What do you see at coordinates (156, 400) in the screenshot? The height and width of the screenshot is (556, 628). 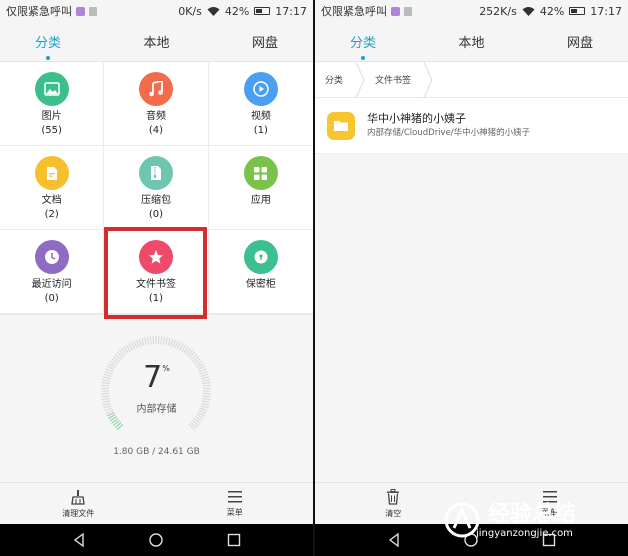 I see `internal-storage-widget: 7% 内部存储 1.80 GB / 24.61 GB` at bounding box center [156, 400].